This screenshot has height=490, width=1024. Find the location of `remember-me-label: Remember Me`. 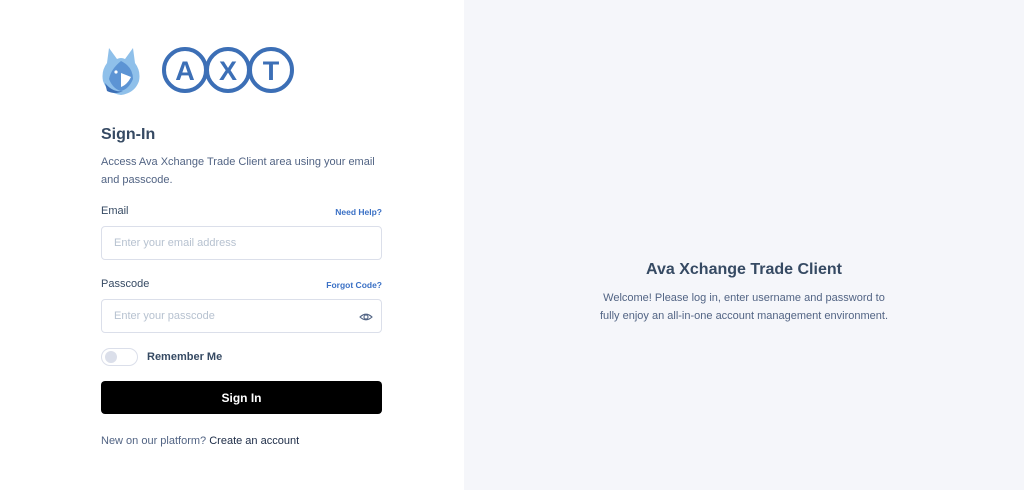

remember-me-label: Remember Me is located at coordinates (185, 357).